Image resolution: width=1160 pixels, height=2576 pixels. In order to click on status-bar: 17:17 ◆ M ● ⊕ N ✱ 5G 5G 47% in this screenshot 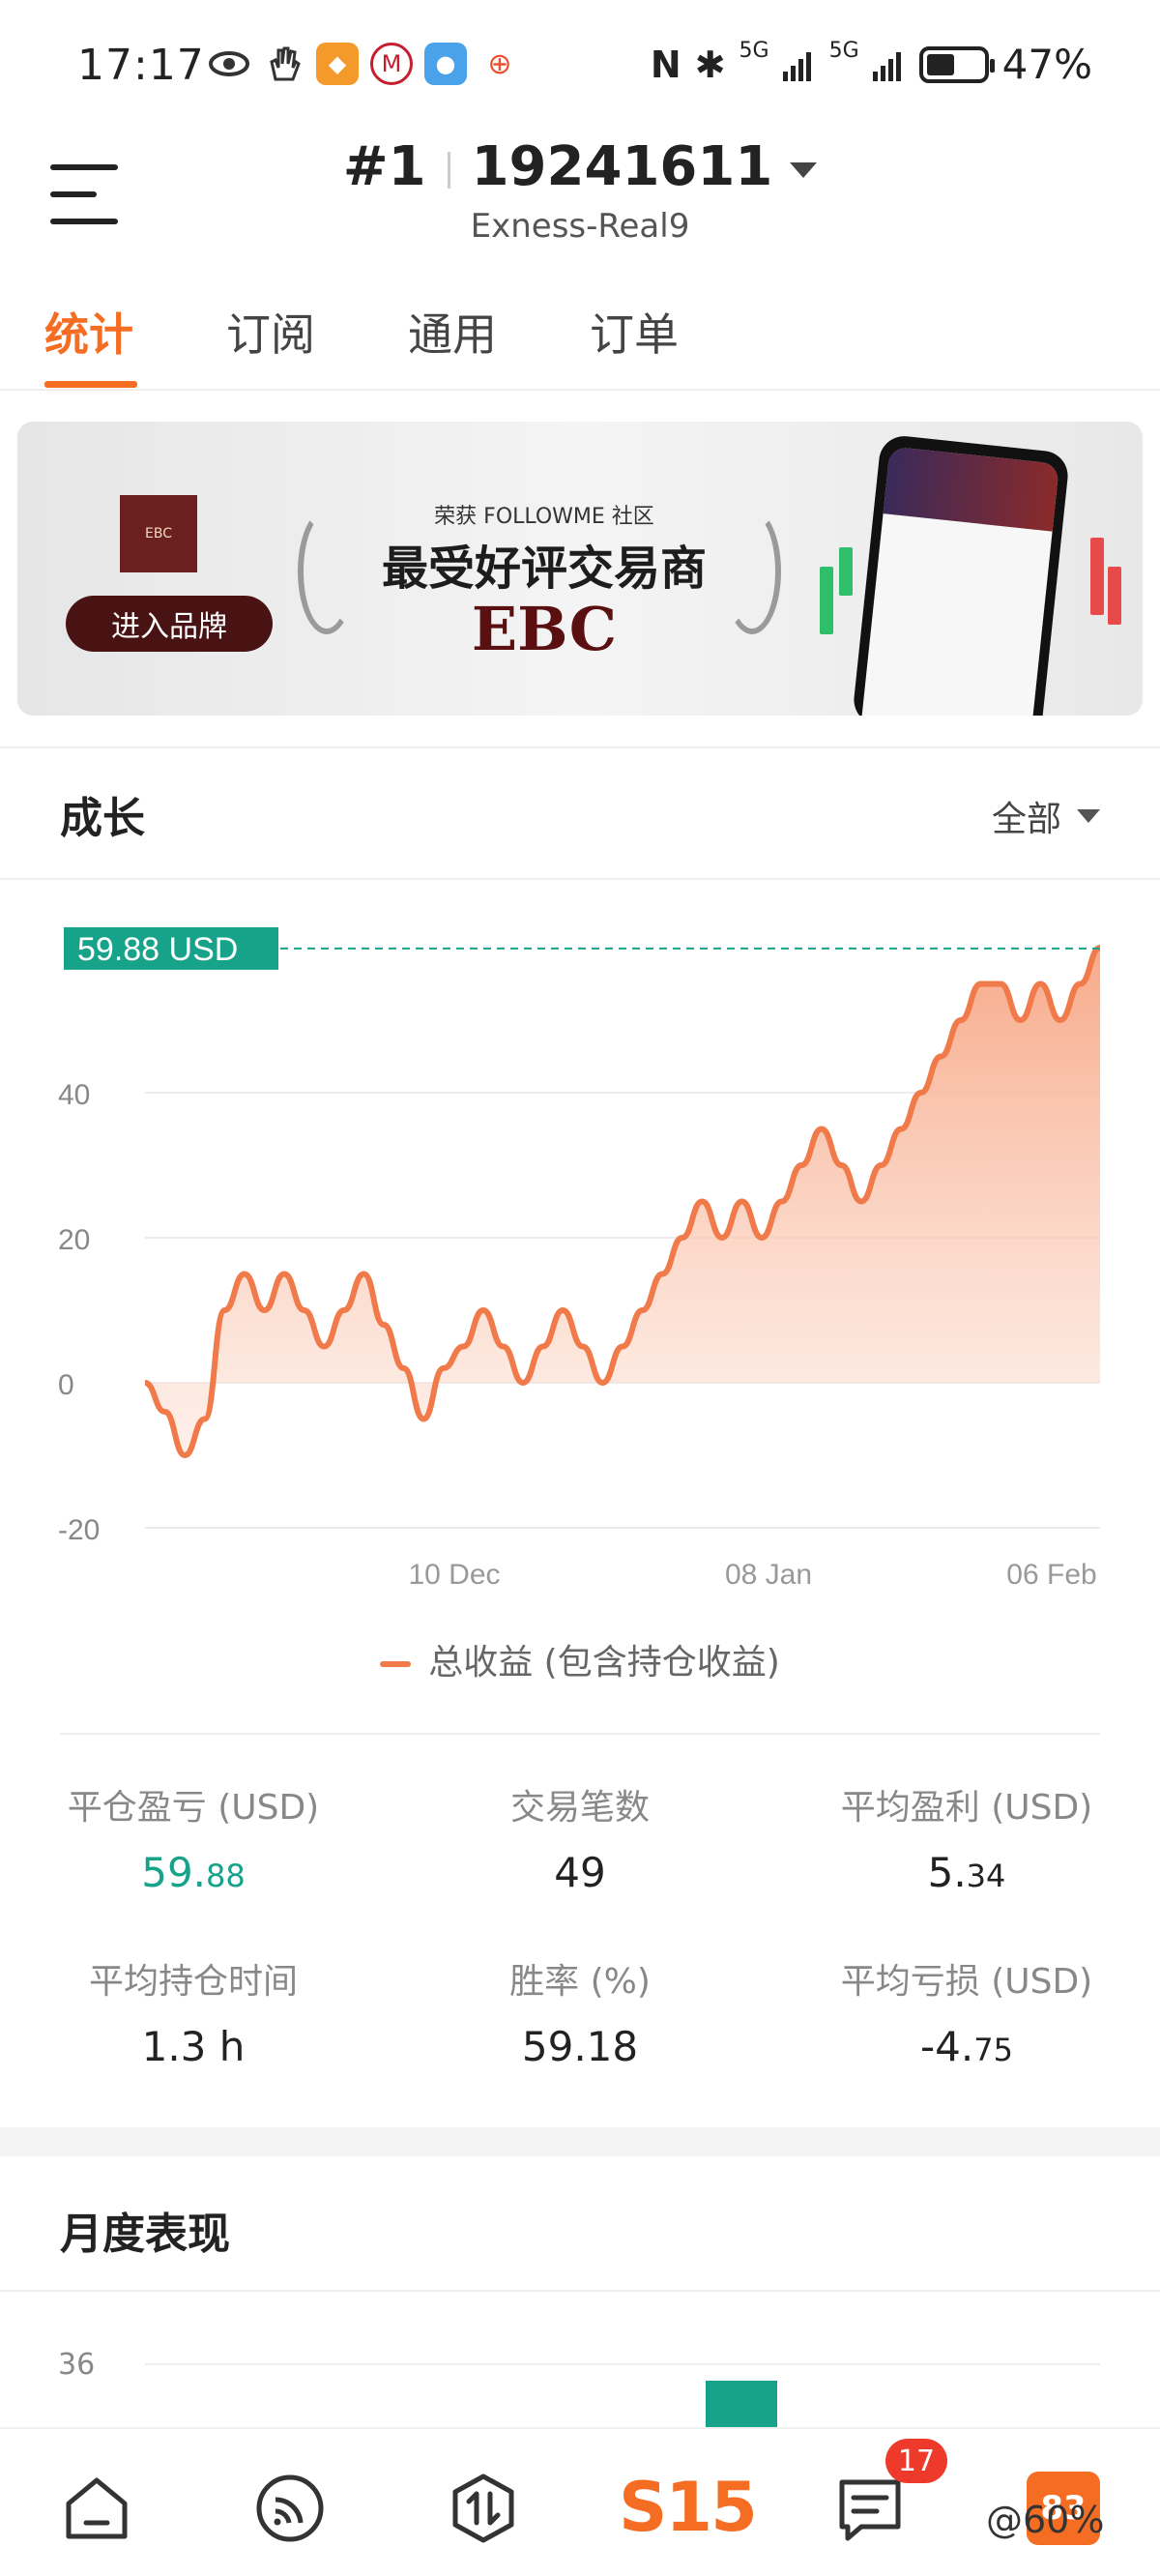, I will do `click(580, 67)`.